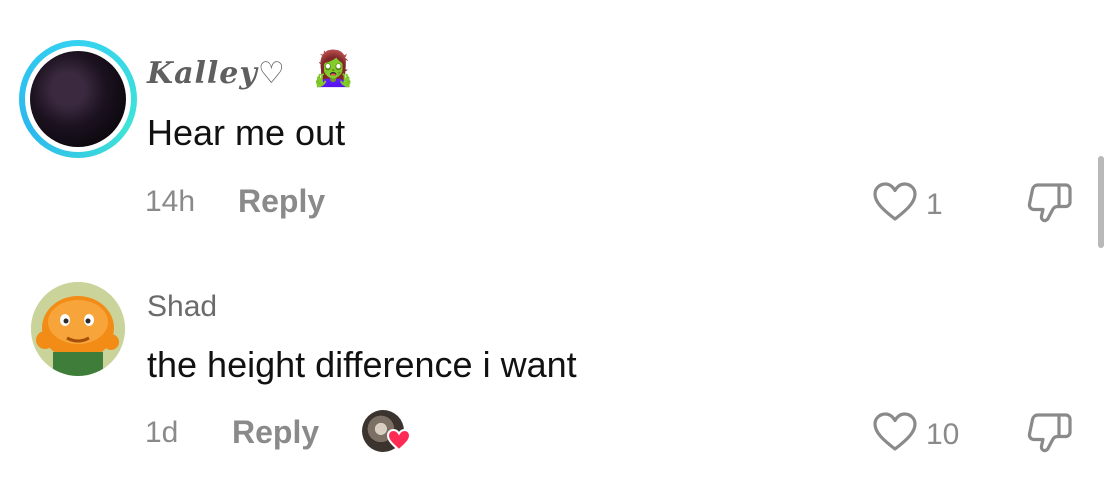  I want to click on comment-time: 1d, so click(162, 432).